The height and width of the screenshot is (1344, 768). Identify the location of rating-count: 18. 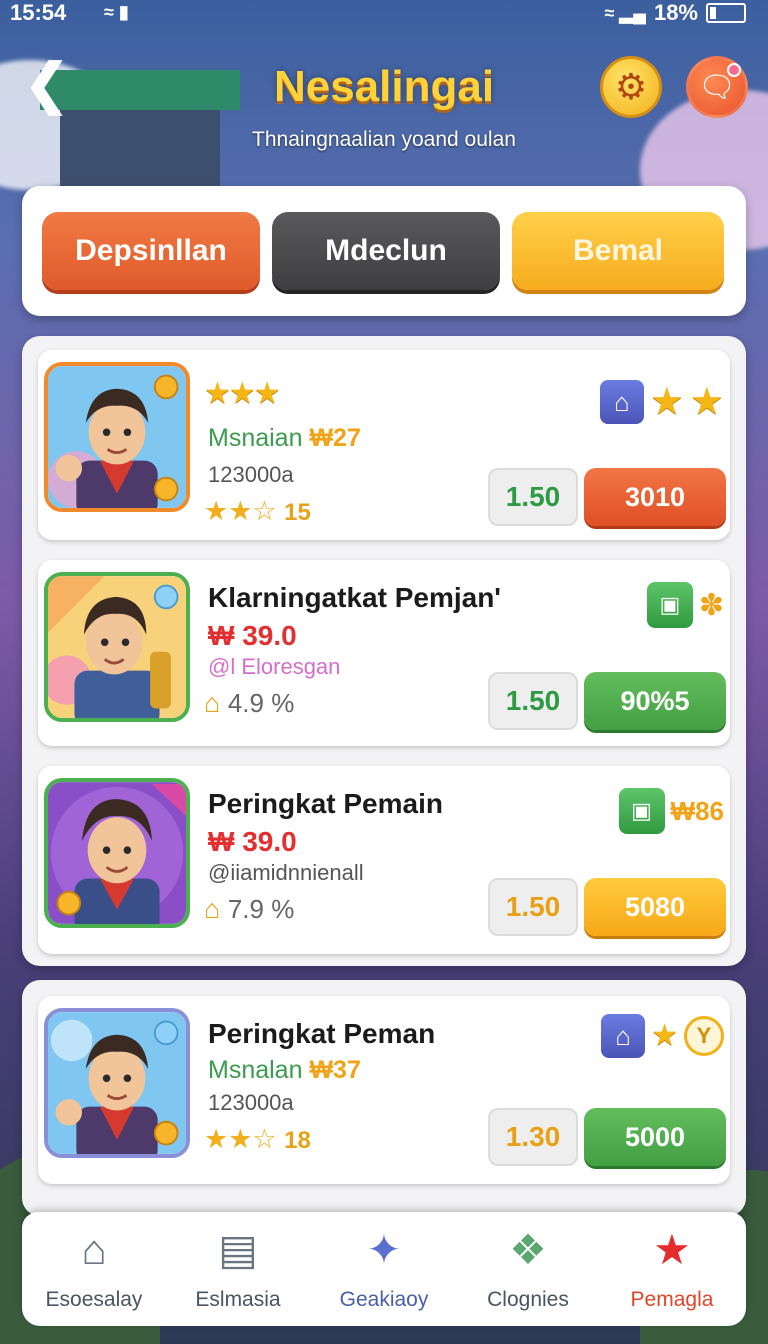
(297, 1140).